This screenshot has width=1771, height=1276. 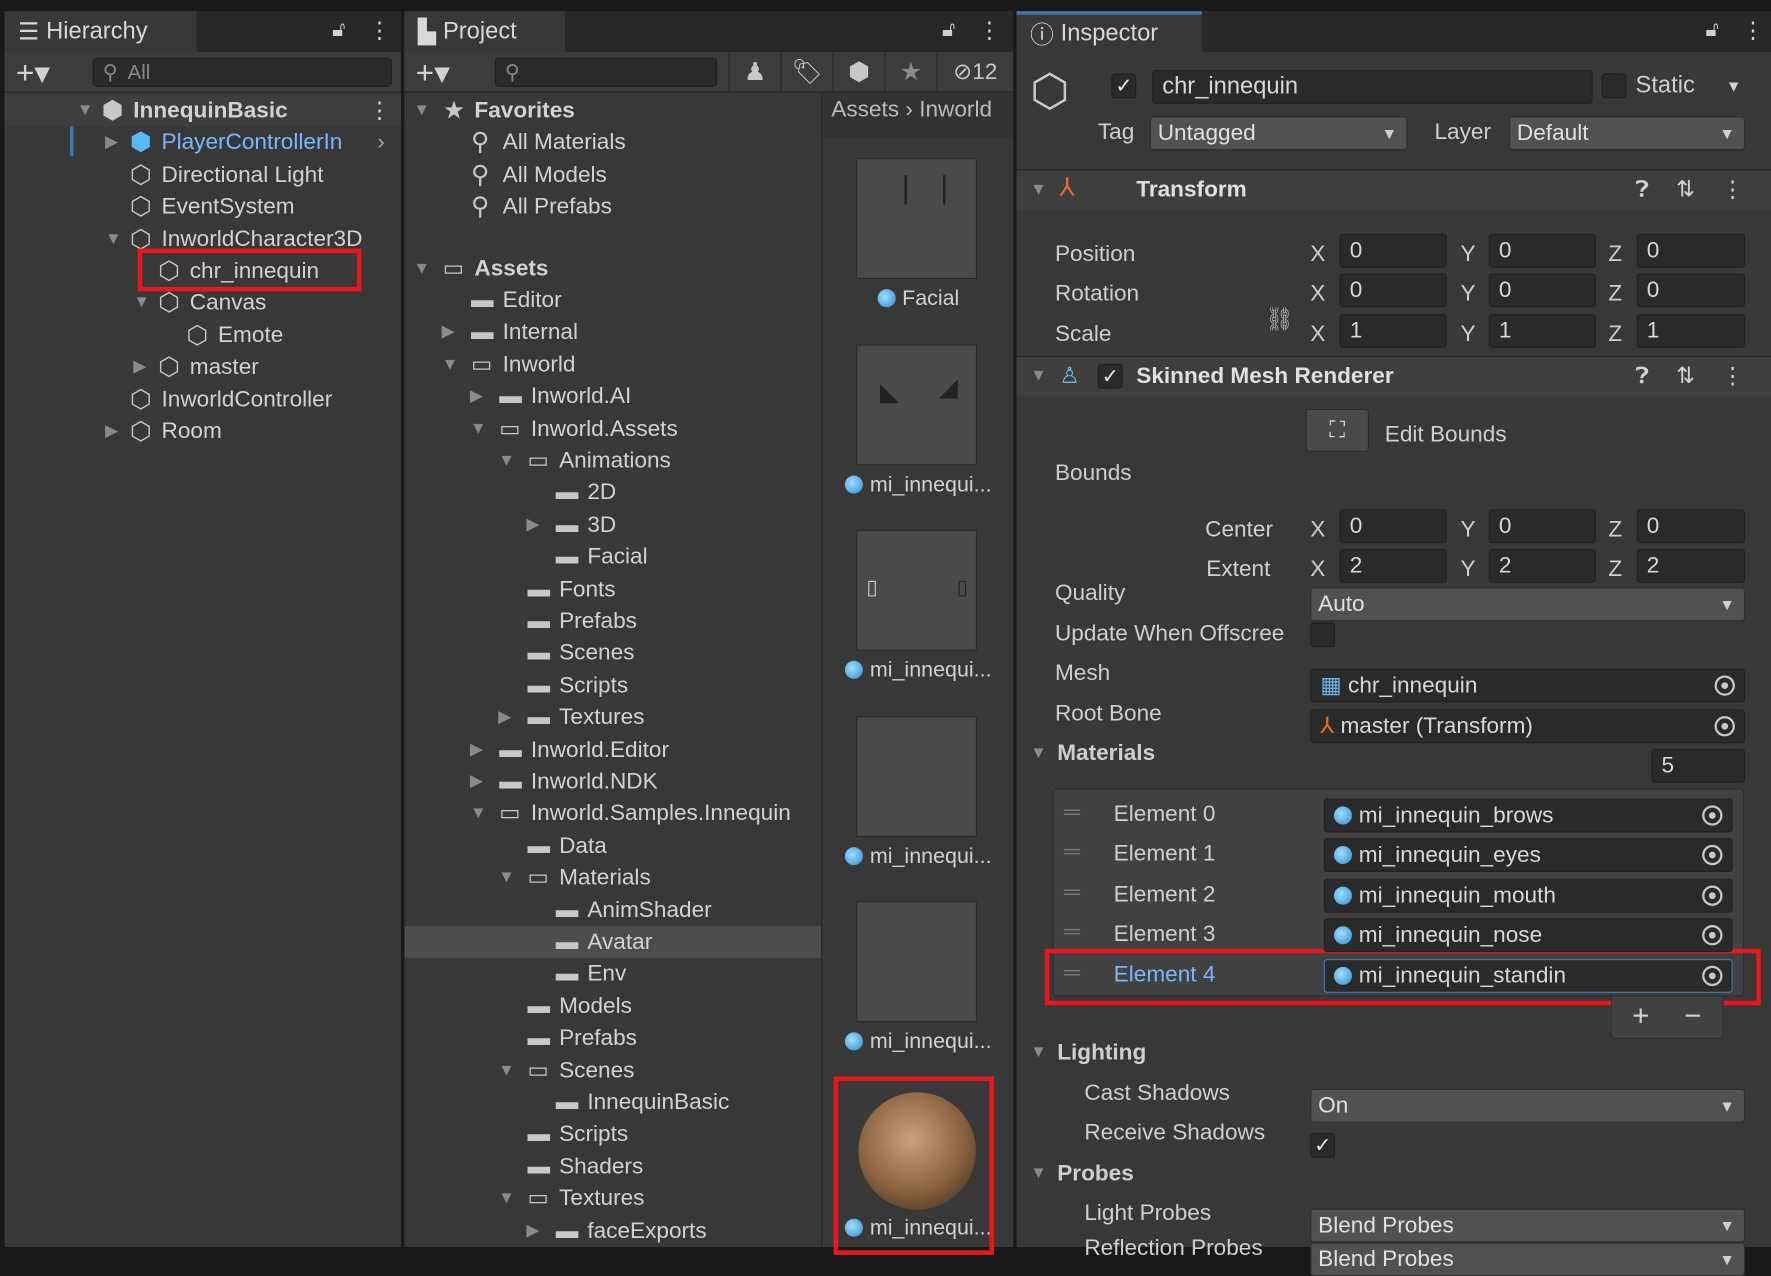 I want to click on hidden-packages-button: ⊘12, so click(x=974, y=72).